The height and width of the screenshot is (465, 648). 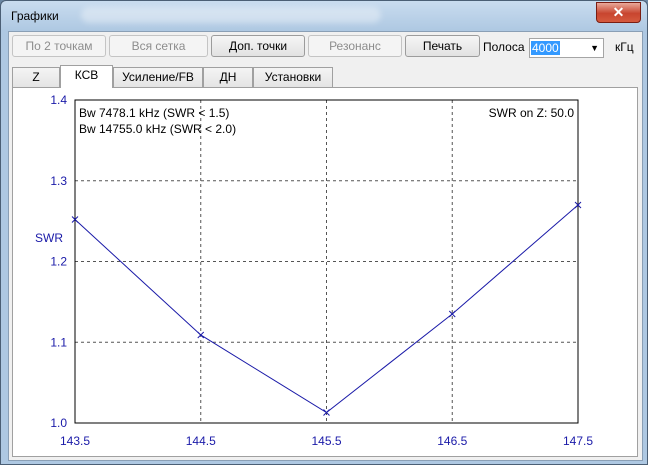 What do you see at coordinates (566, 48) in the screenshot?
I see `band-select: 4000 ▼` at bounding box center [566, 48].